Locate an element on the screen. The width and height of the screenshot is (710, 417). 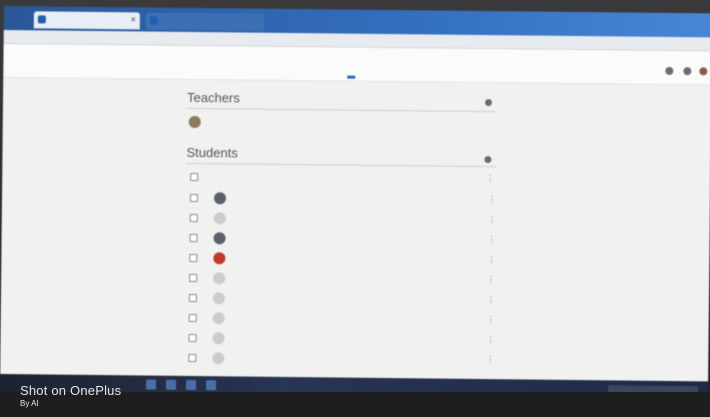
search-icon is located at coordinates (171, 384).